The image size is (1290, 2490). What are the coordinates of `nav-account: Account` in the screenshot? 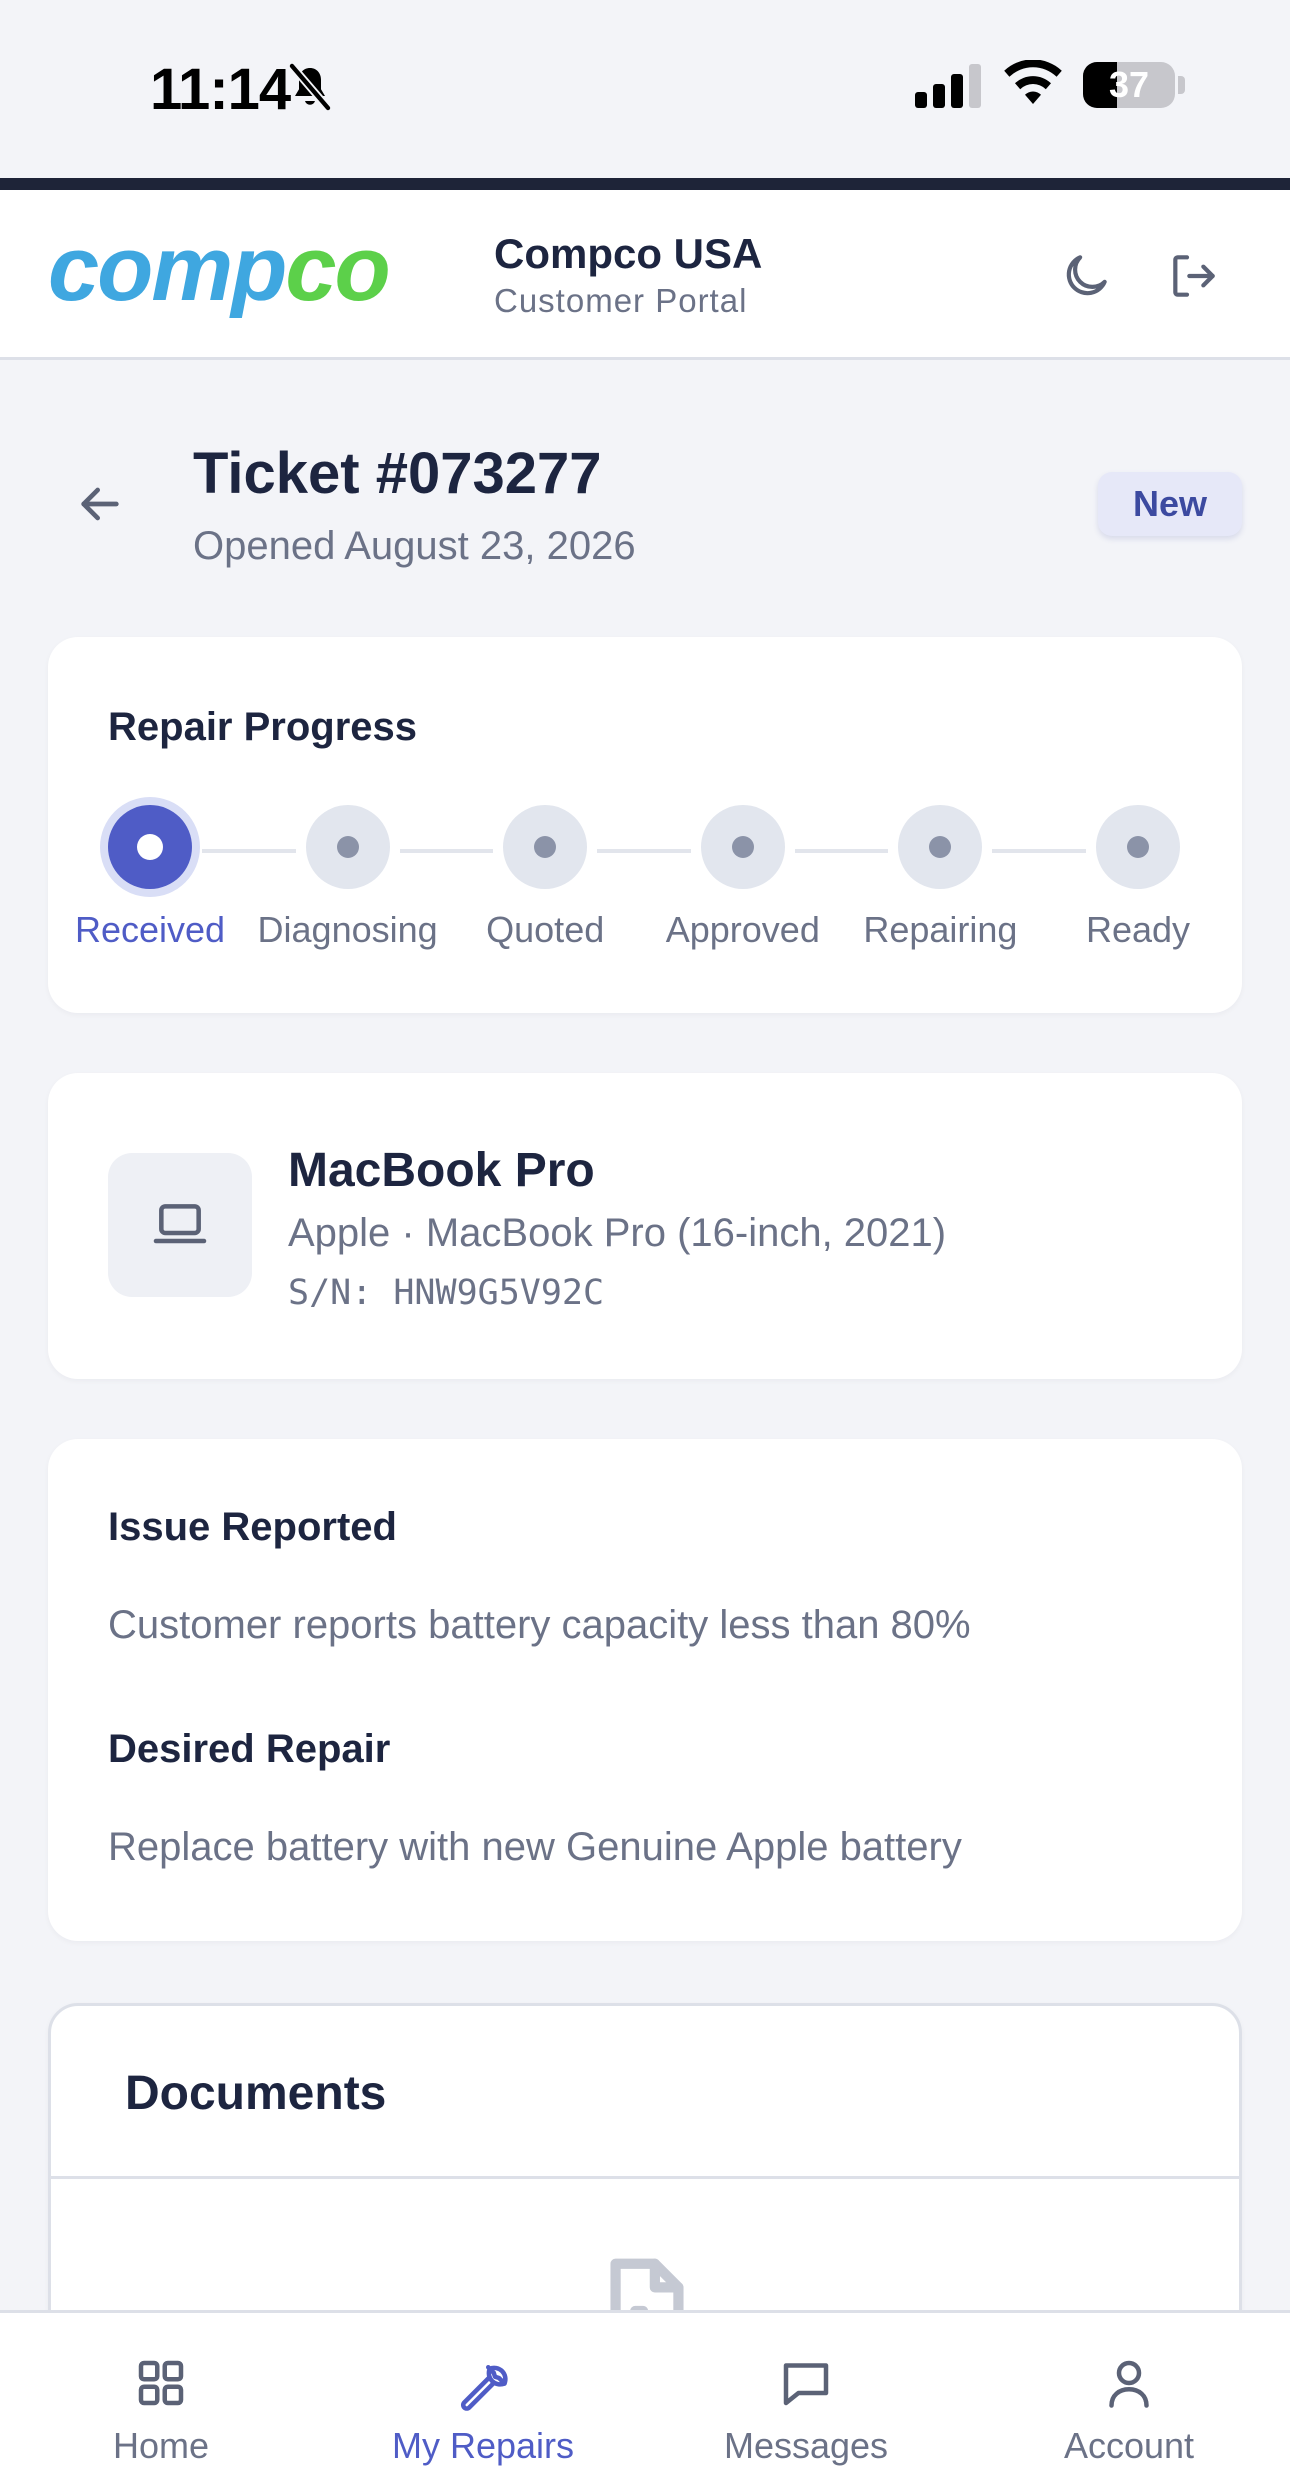 It's located at (1129, 2401).